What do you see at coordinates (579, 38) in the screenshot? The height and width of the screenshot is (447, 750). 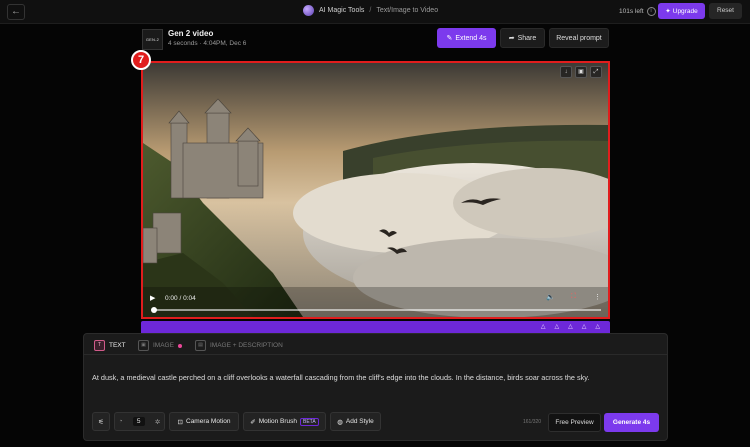 I see `reveal-prompt-button: Reveal prompt` at bounding box center [579, 38].